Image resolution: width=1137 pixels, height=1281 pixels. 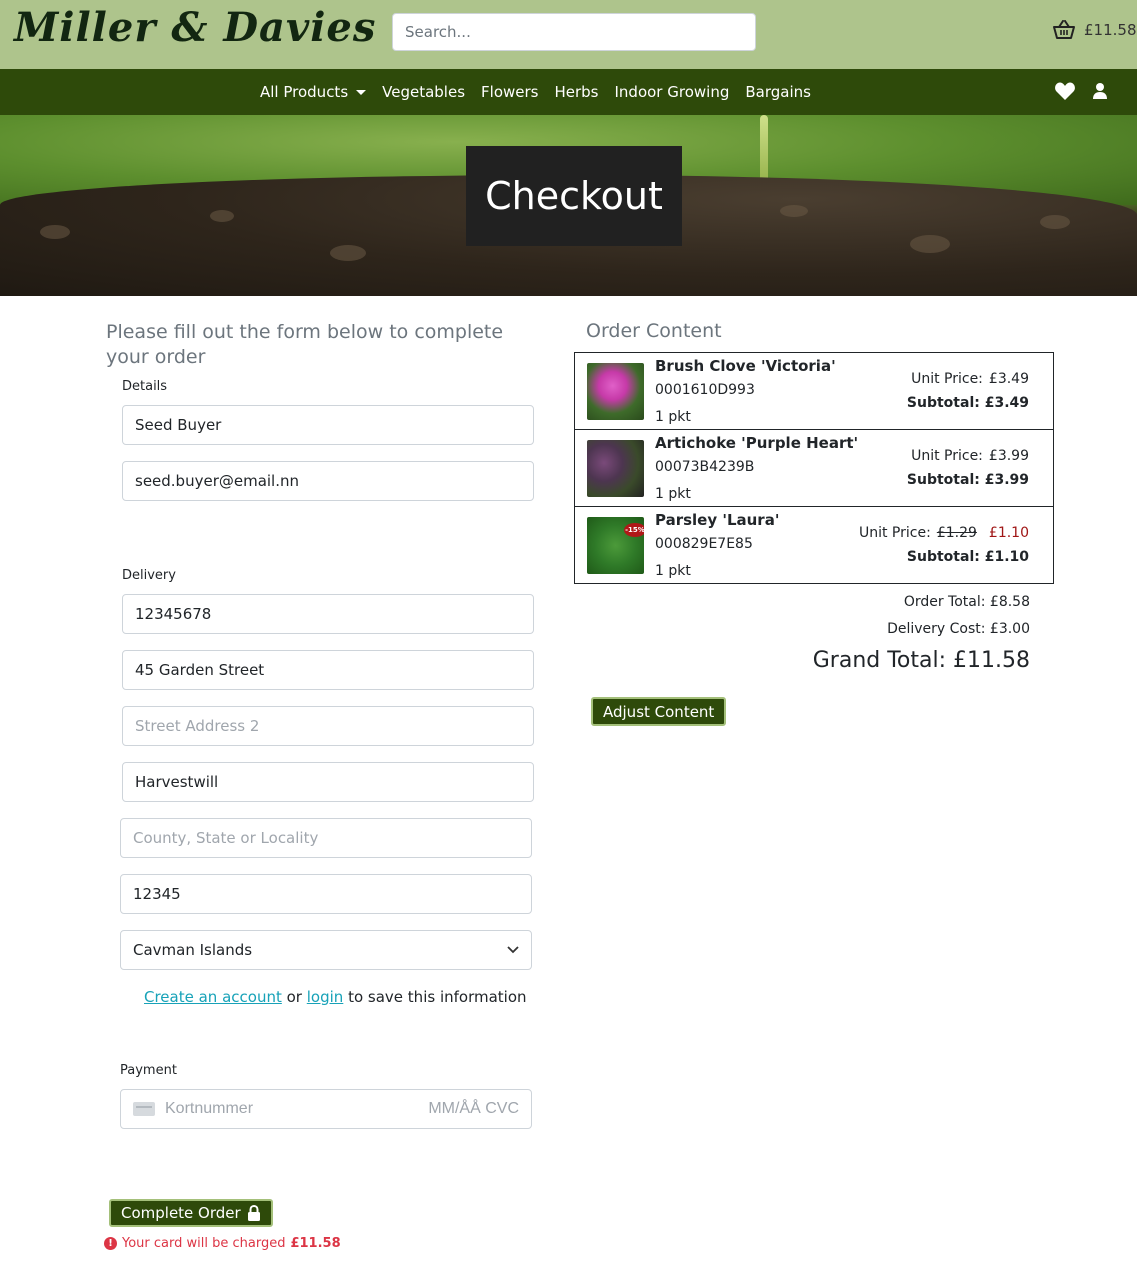 I want to click on charge-amount: £11.58, so click(x=315, y=1243).